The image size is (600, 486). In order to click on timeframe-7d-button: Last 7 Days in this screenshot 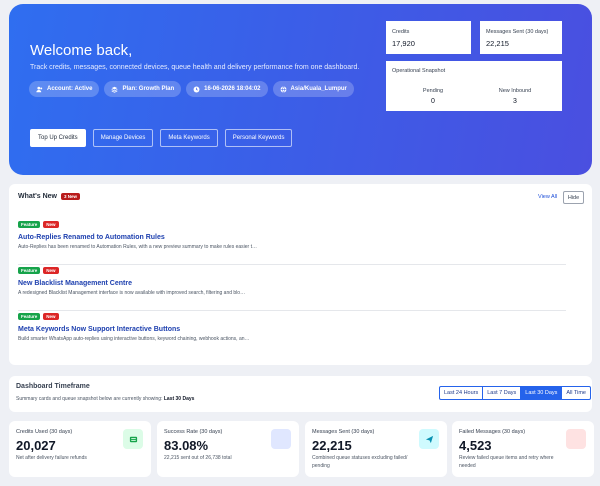, I will do `click(502, 393)`.